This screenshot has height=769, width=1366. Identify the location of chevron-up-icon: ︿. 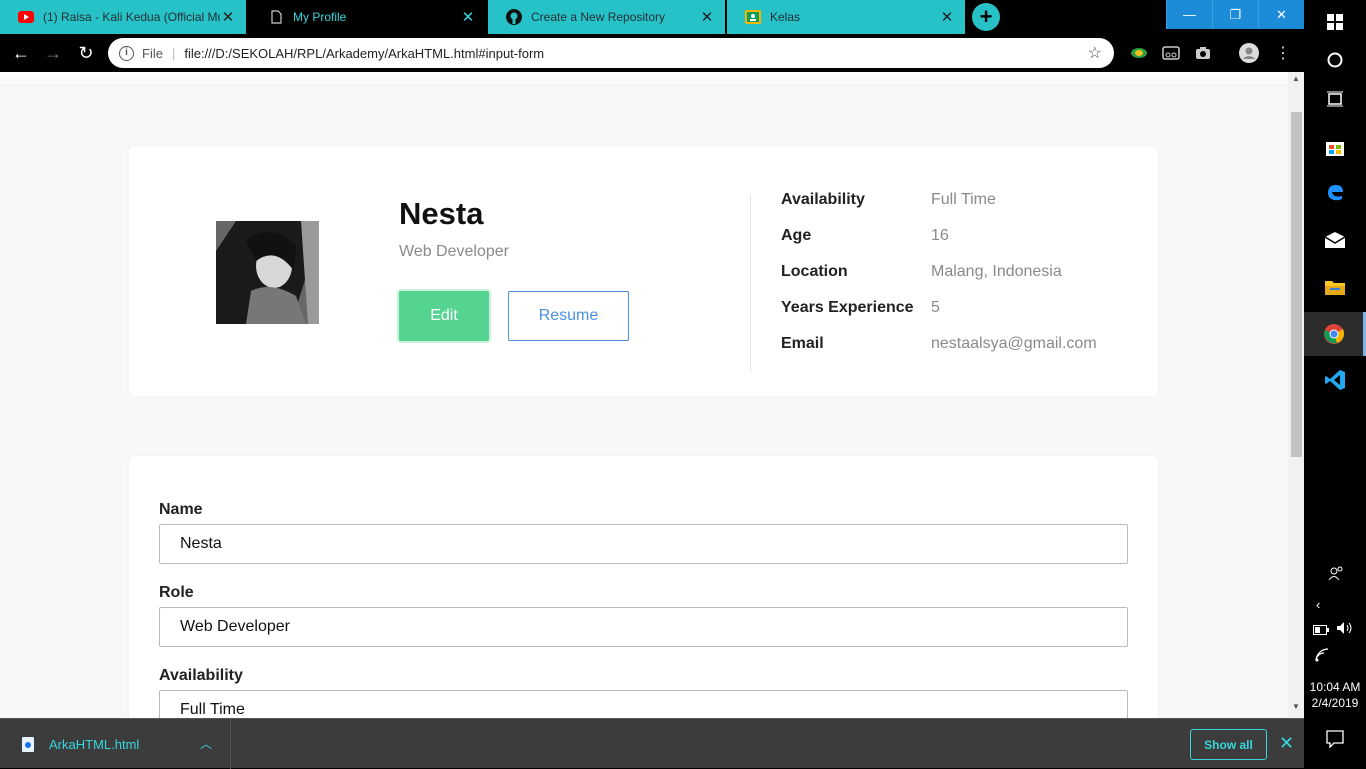
(206, 743).